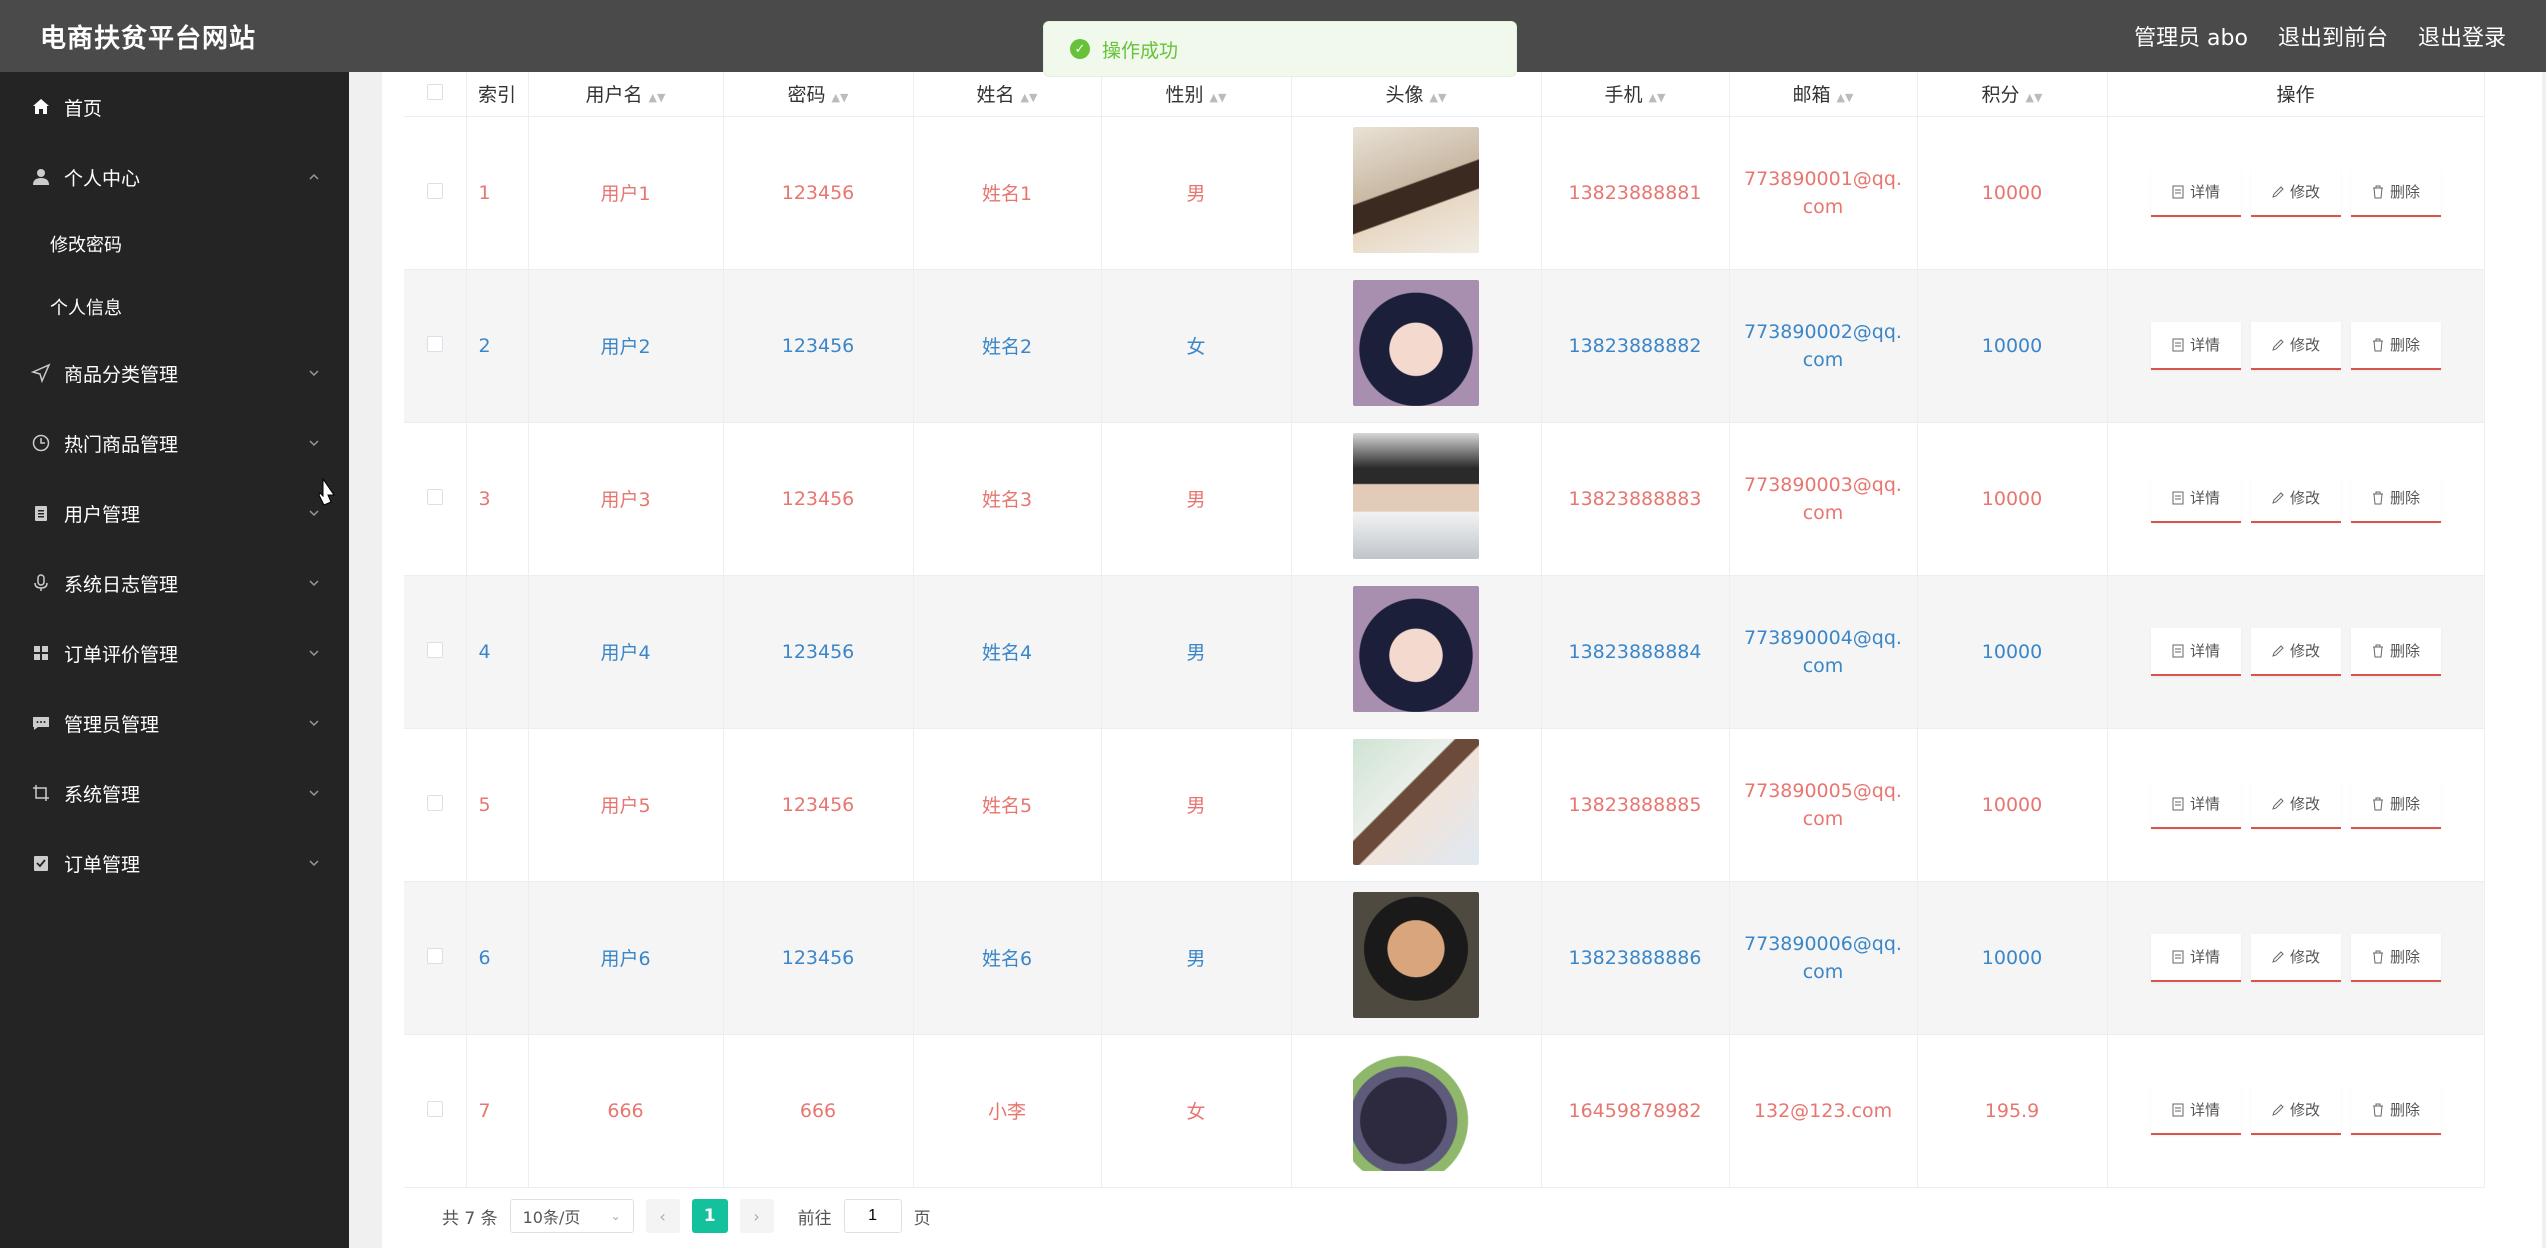 This screenshot has height=1248, width=2546. Describe the element at coordinates (2278, 497) in the screenshot. I see `edit-icon` at that location.